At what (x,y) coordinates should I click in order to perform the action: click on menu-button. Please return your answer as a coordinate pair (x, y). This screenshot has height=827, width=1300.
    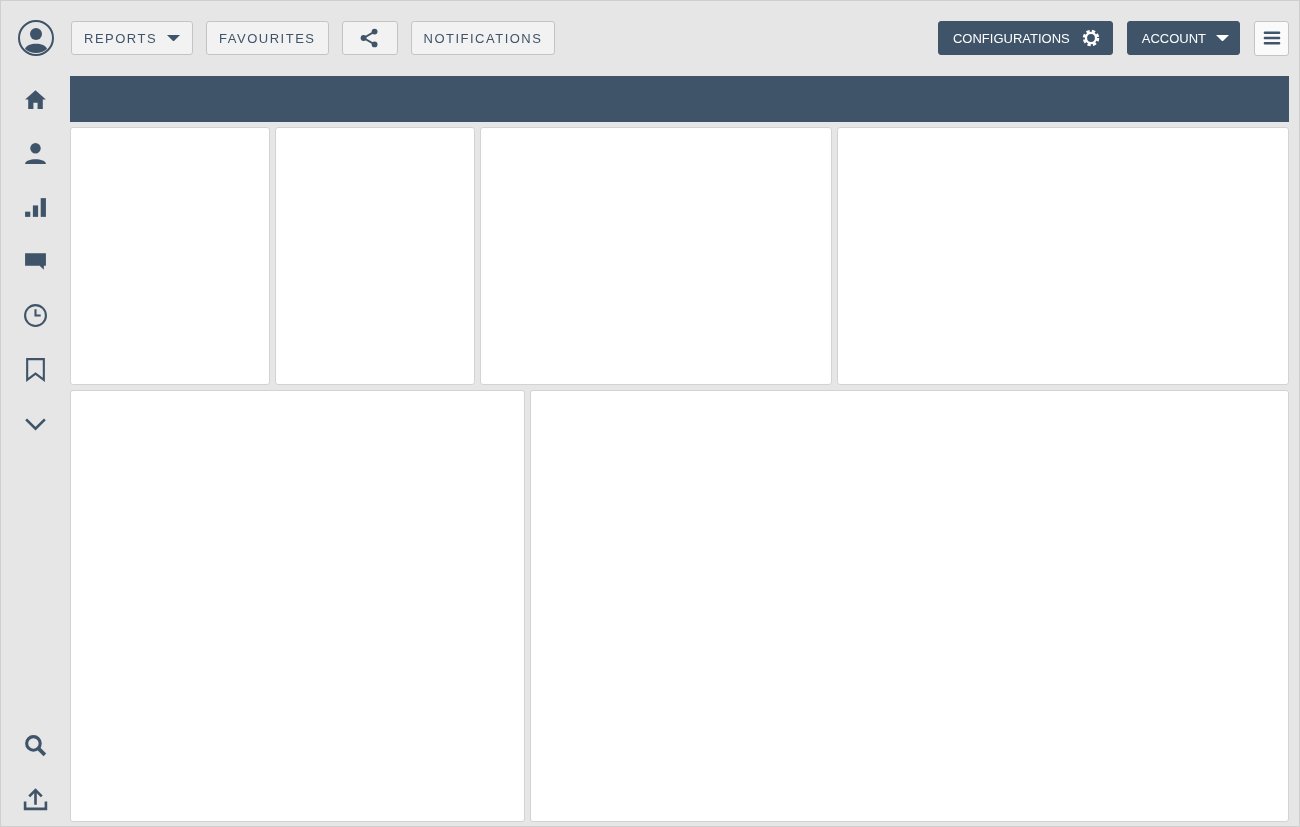
    Looking at the image, I should click on (1271, 38).